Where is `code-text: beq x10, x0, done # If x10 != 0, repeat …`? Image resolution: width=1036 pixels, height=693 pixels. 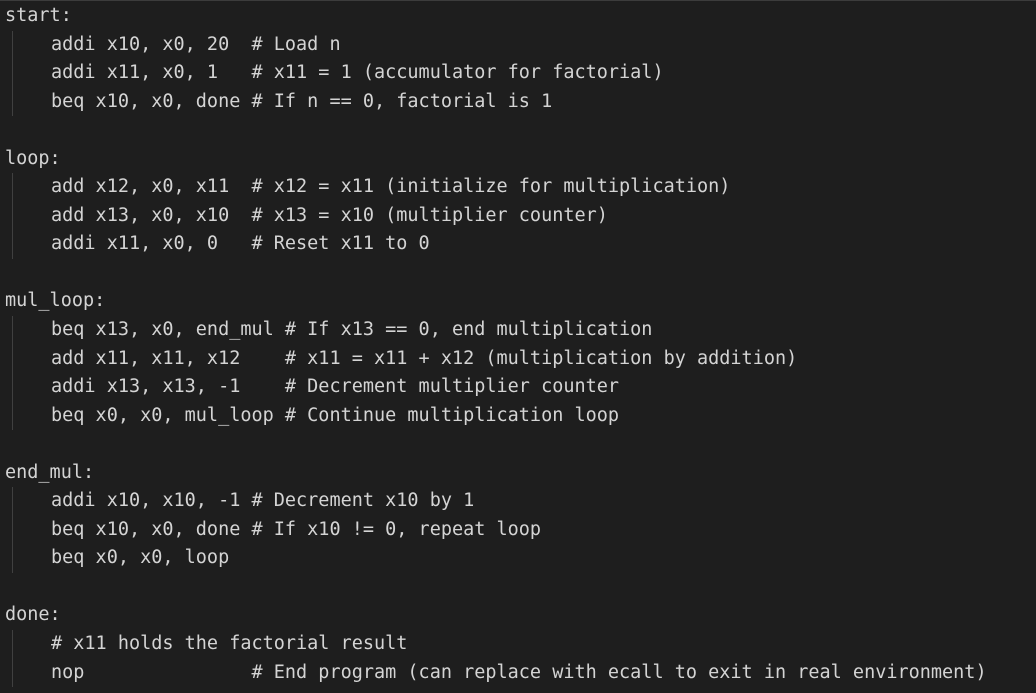 code-text: beq x10, x0, done # If x10 != 0, repeat … is located at coordinates (296, 529).